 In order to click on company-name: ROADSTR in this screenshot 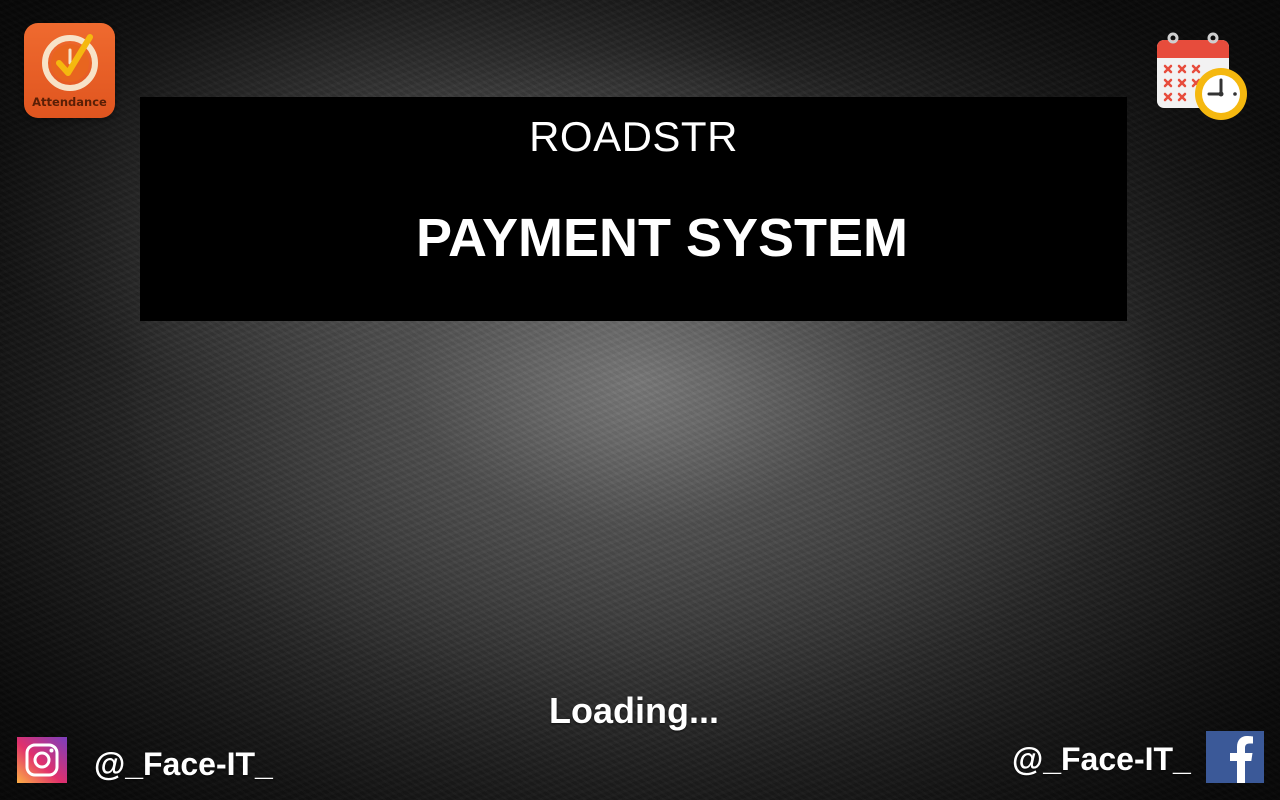, I will do `click(633, 136)`.